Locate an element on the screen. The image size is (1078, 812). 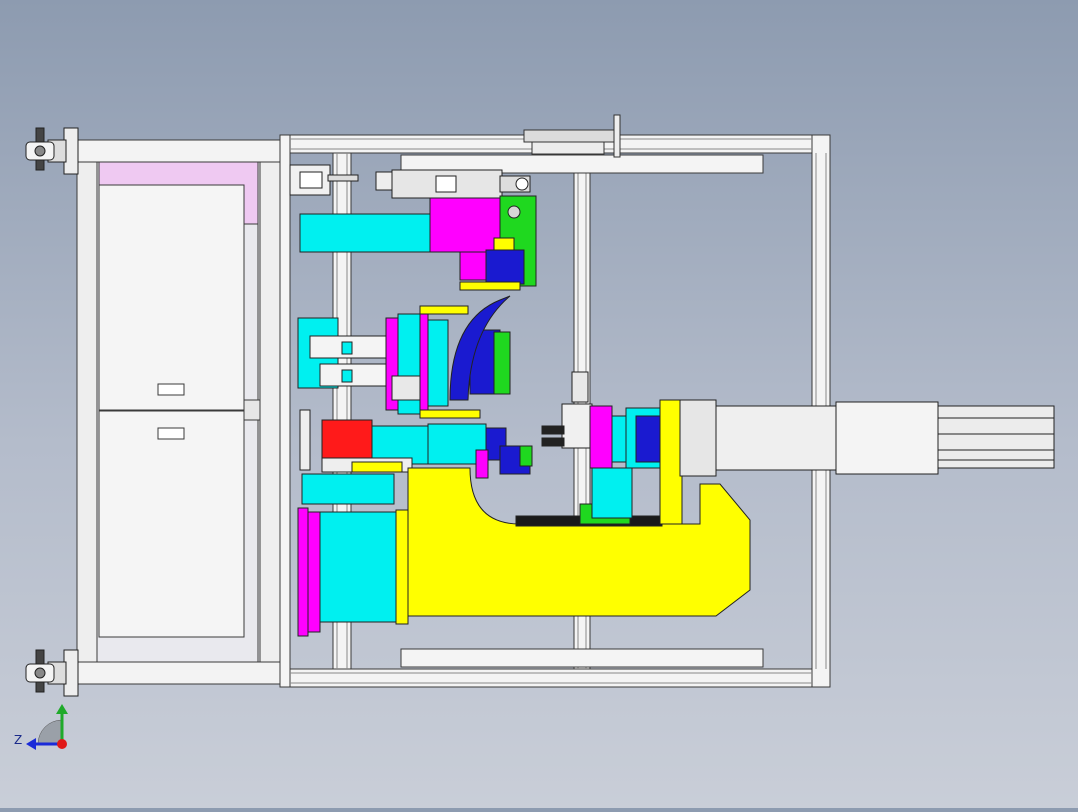
z-axis-label: Z is located at coordinates (18, 740).